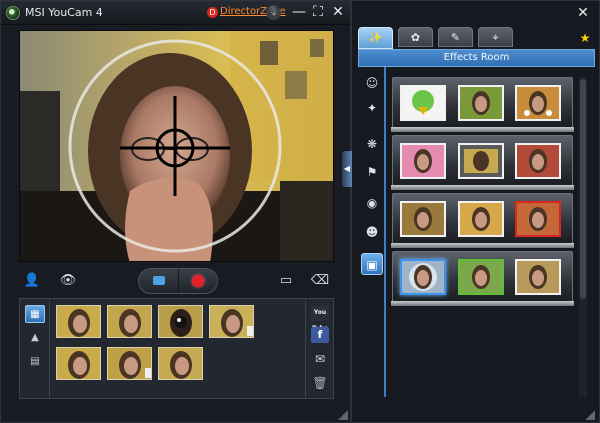 The image size is (600, 423). I want to click on new-effects-icon: ★, so click(585, 39).